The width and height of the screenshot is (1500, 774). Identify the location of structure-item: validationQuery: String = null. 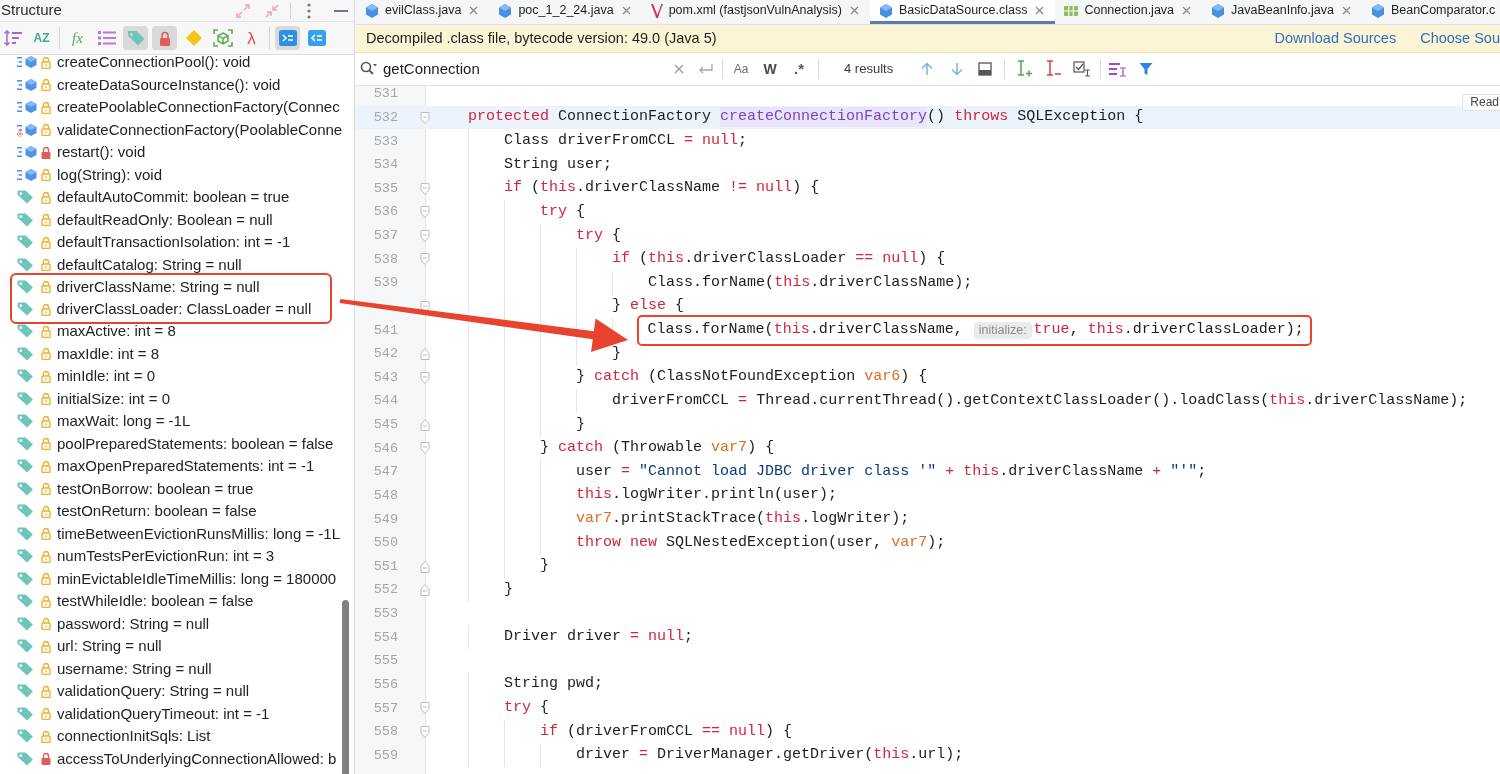
(153, 691).